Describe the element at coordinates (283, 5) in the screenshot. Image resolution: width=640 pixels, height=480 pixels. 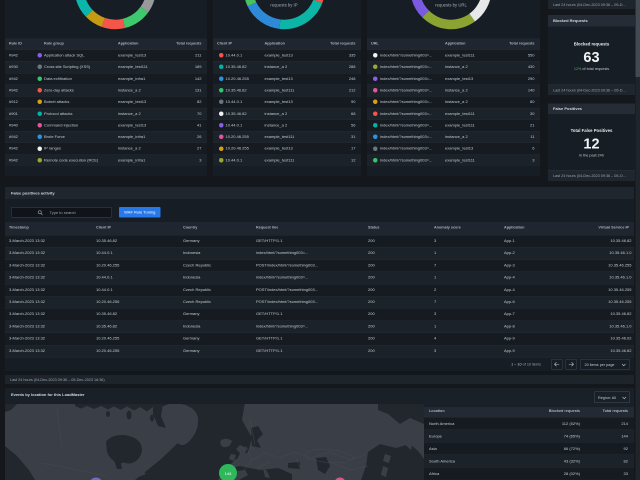
I see `svg-text: requests by IP` at that location.